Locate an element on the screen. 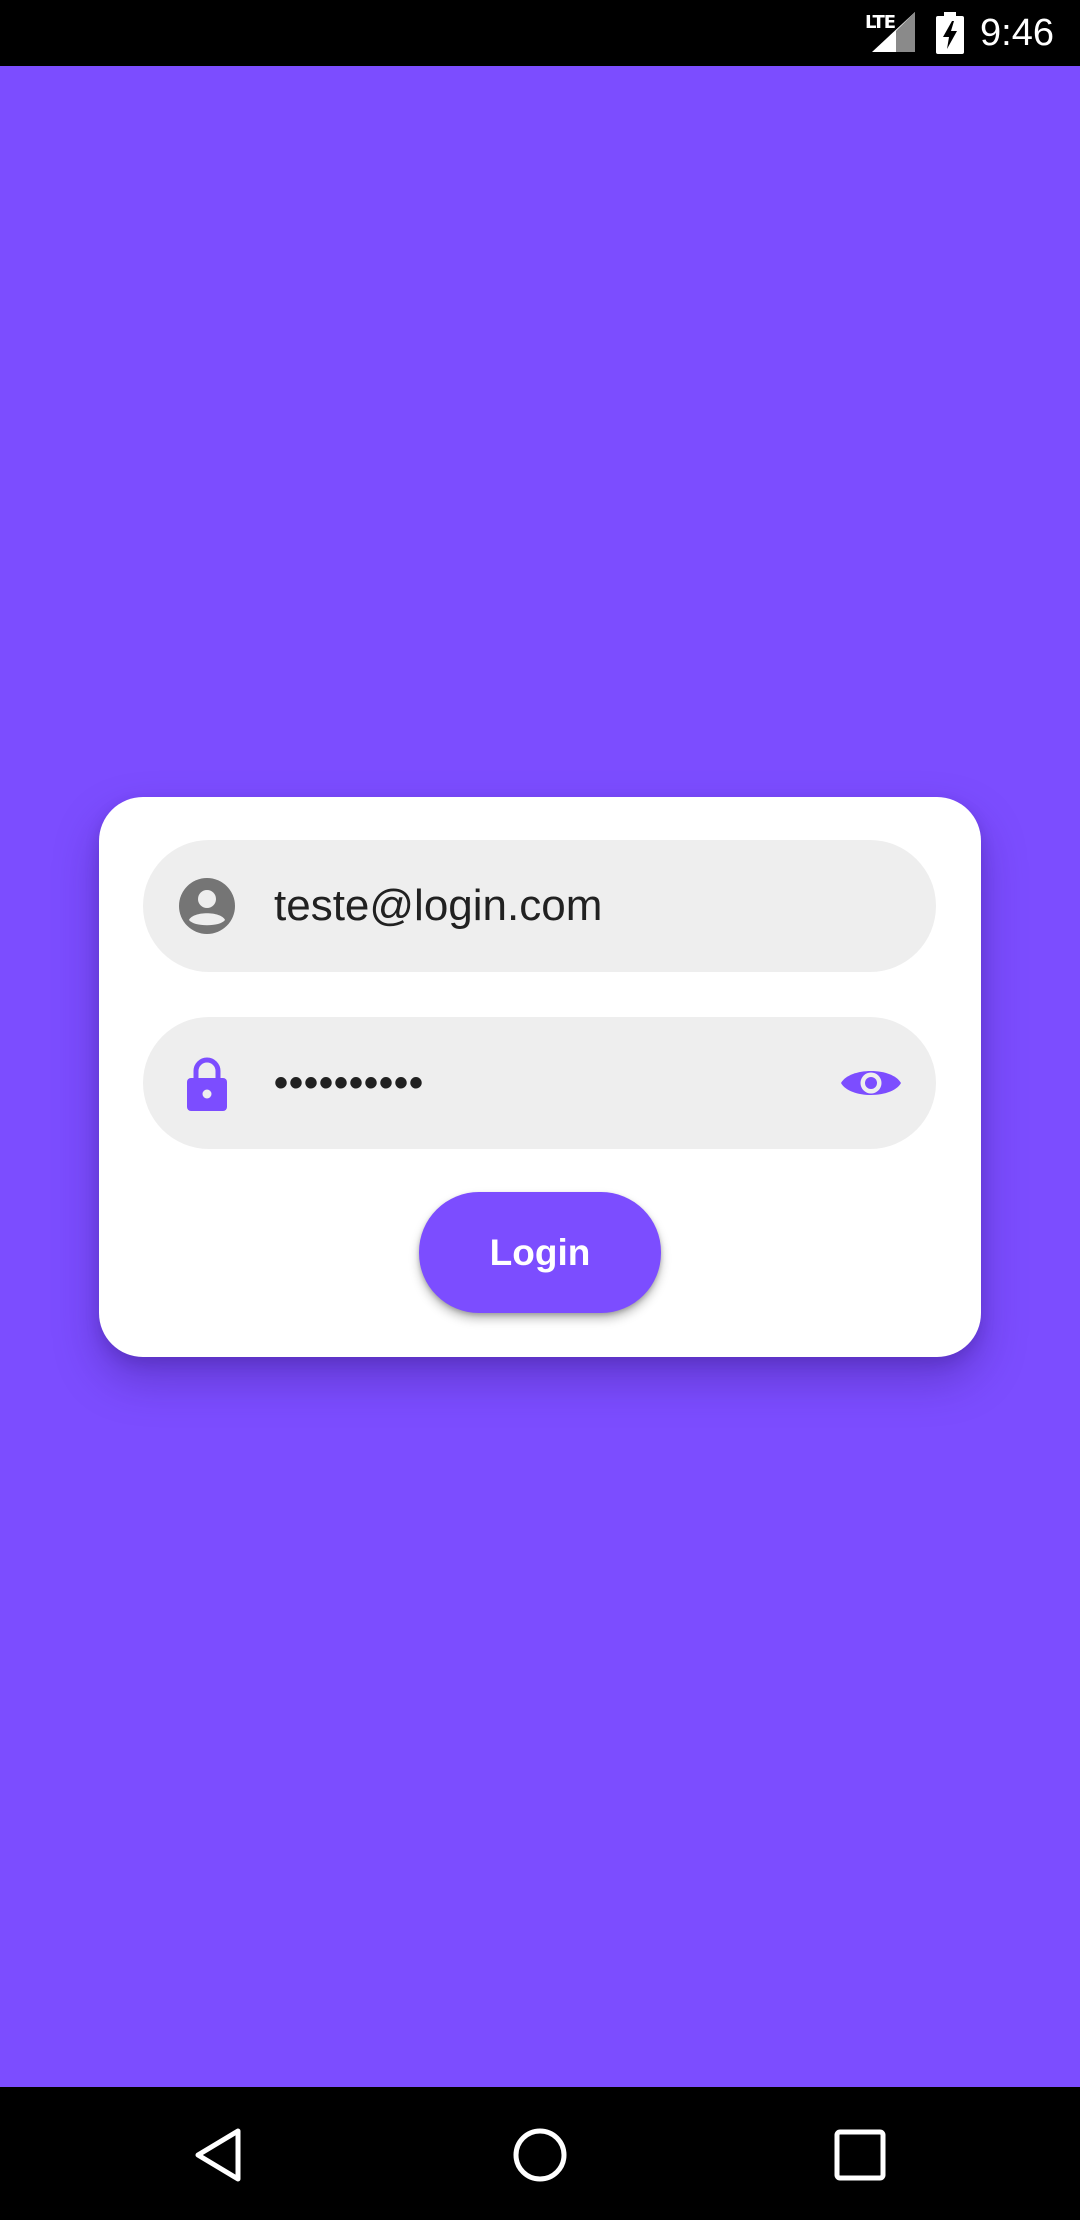  password-input: •••••••••• is located at coordinates (349, 1083).